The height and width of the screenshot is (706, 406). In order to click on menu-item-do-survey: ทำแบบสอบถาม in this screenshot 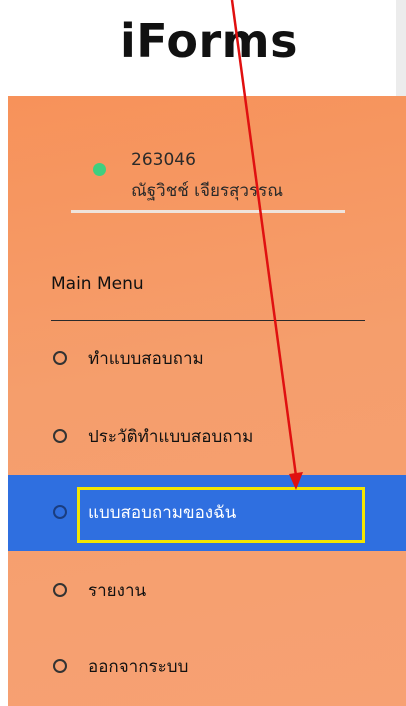, I will do `click(207, 359)`.